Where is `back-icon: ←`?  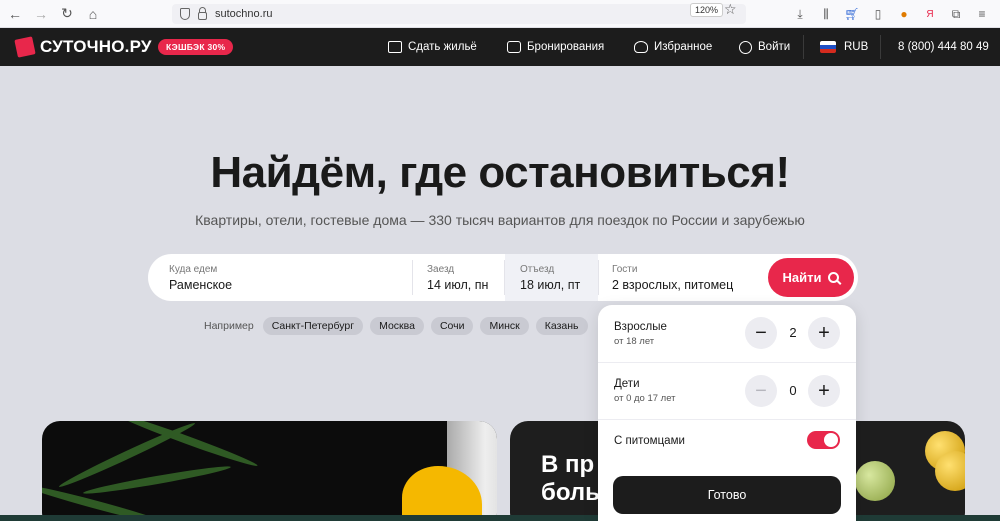
back-icon: ← is located at coordinates (15, 14).